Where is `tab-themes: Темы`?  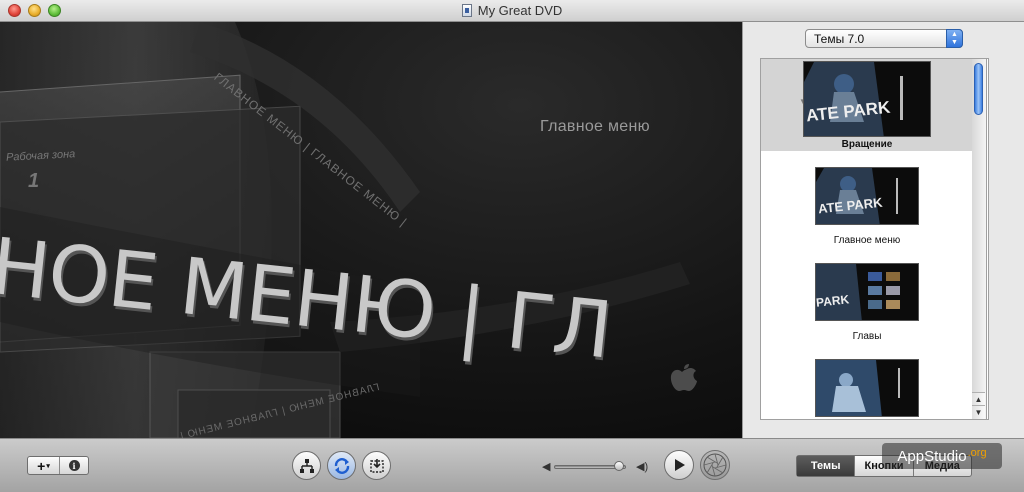
tab-themes: Темы is located at coordinates (826, 466).